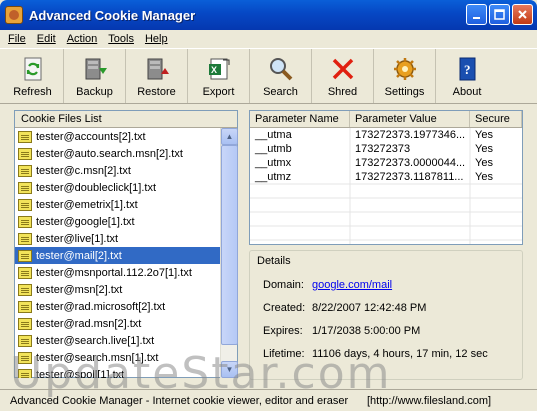  Describe the element at coordinates (112, 15) in the screenshot. I see `window-title: Advanced Cookie Manager` at that location.